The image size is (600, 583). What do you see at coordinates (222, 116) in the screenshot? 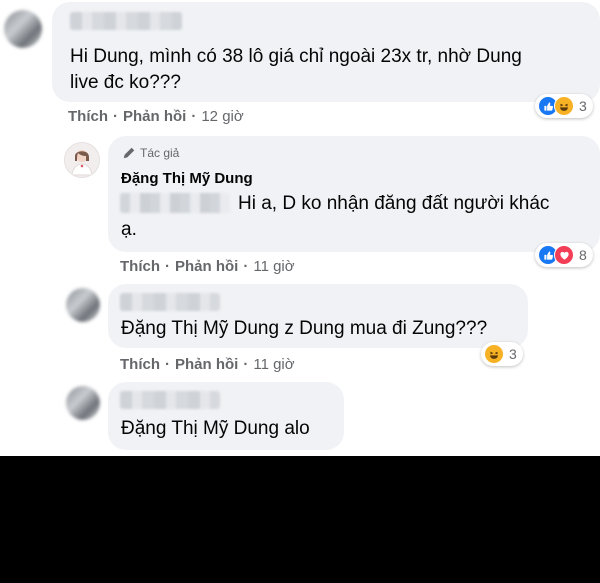
I see `timestamp: 12 giờ` at bounding box center [222, 116].